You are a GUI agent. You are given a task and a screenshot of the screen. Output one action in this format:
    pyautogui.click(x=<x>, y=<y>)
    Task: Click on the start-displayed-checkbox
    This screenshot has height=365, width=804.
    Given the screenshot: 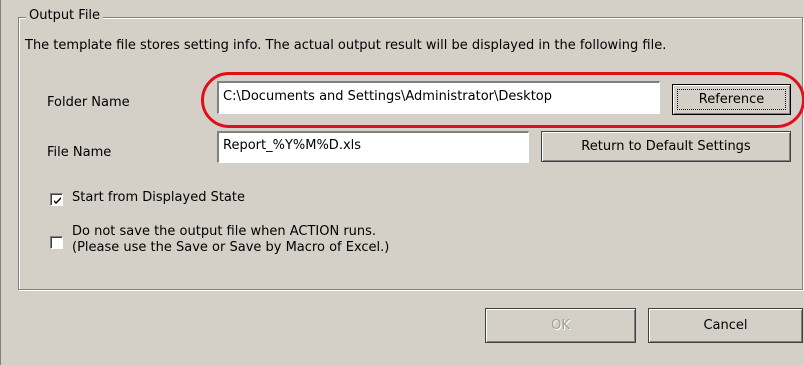 What is the action you would take?
    pyautogui.click(x=56, y=199)
    